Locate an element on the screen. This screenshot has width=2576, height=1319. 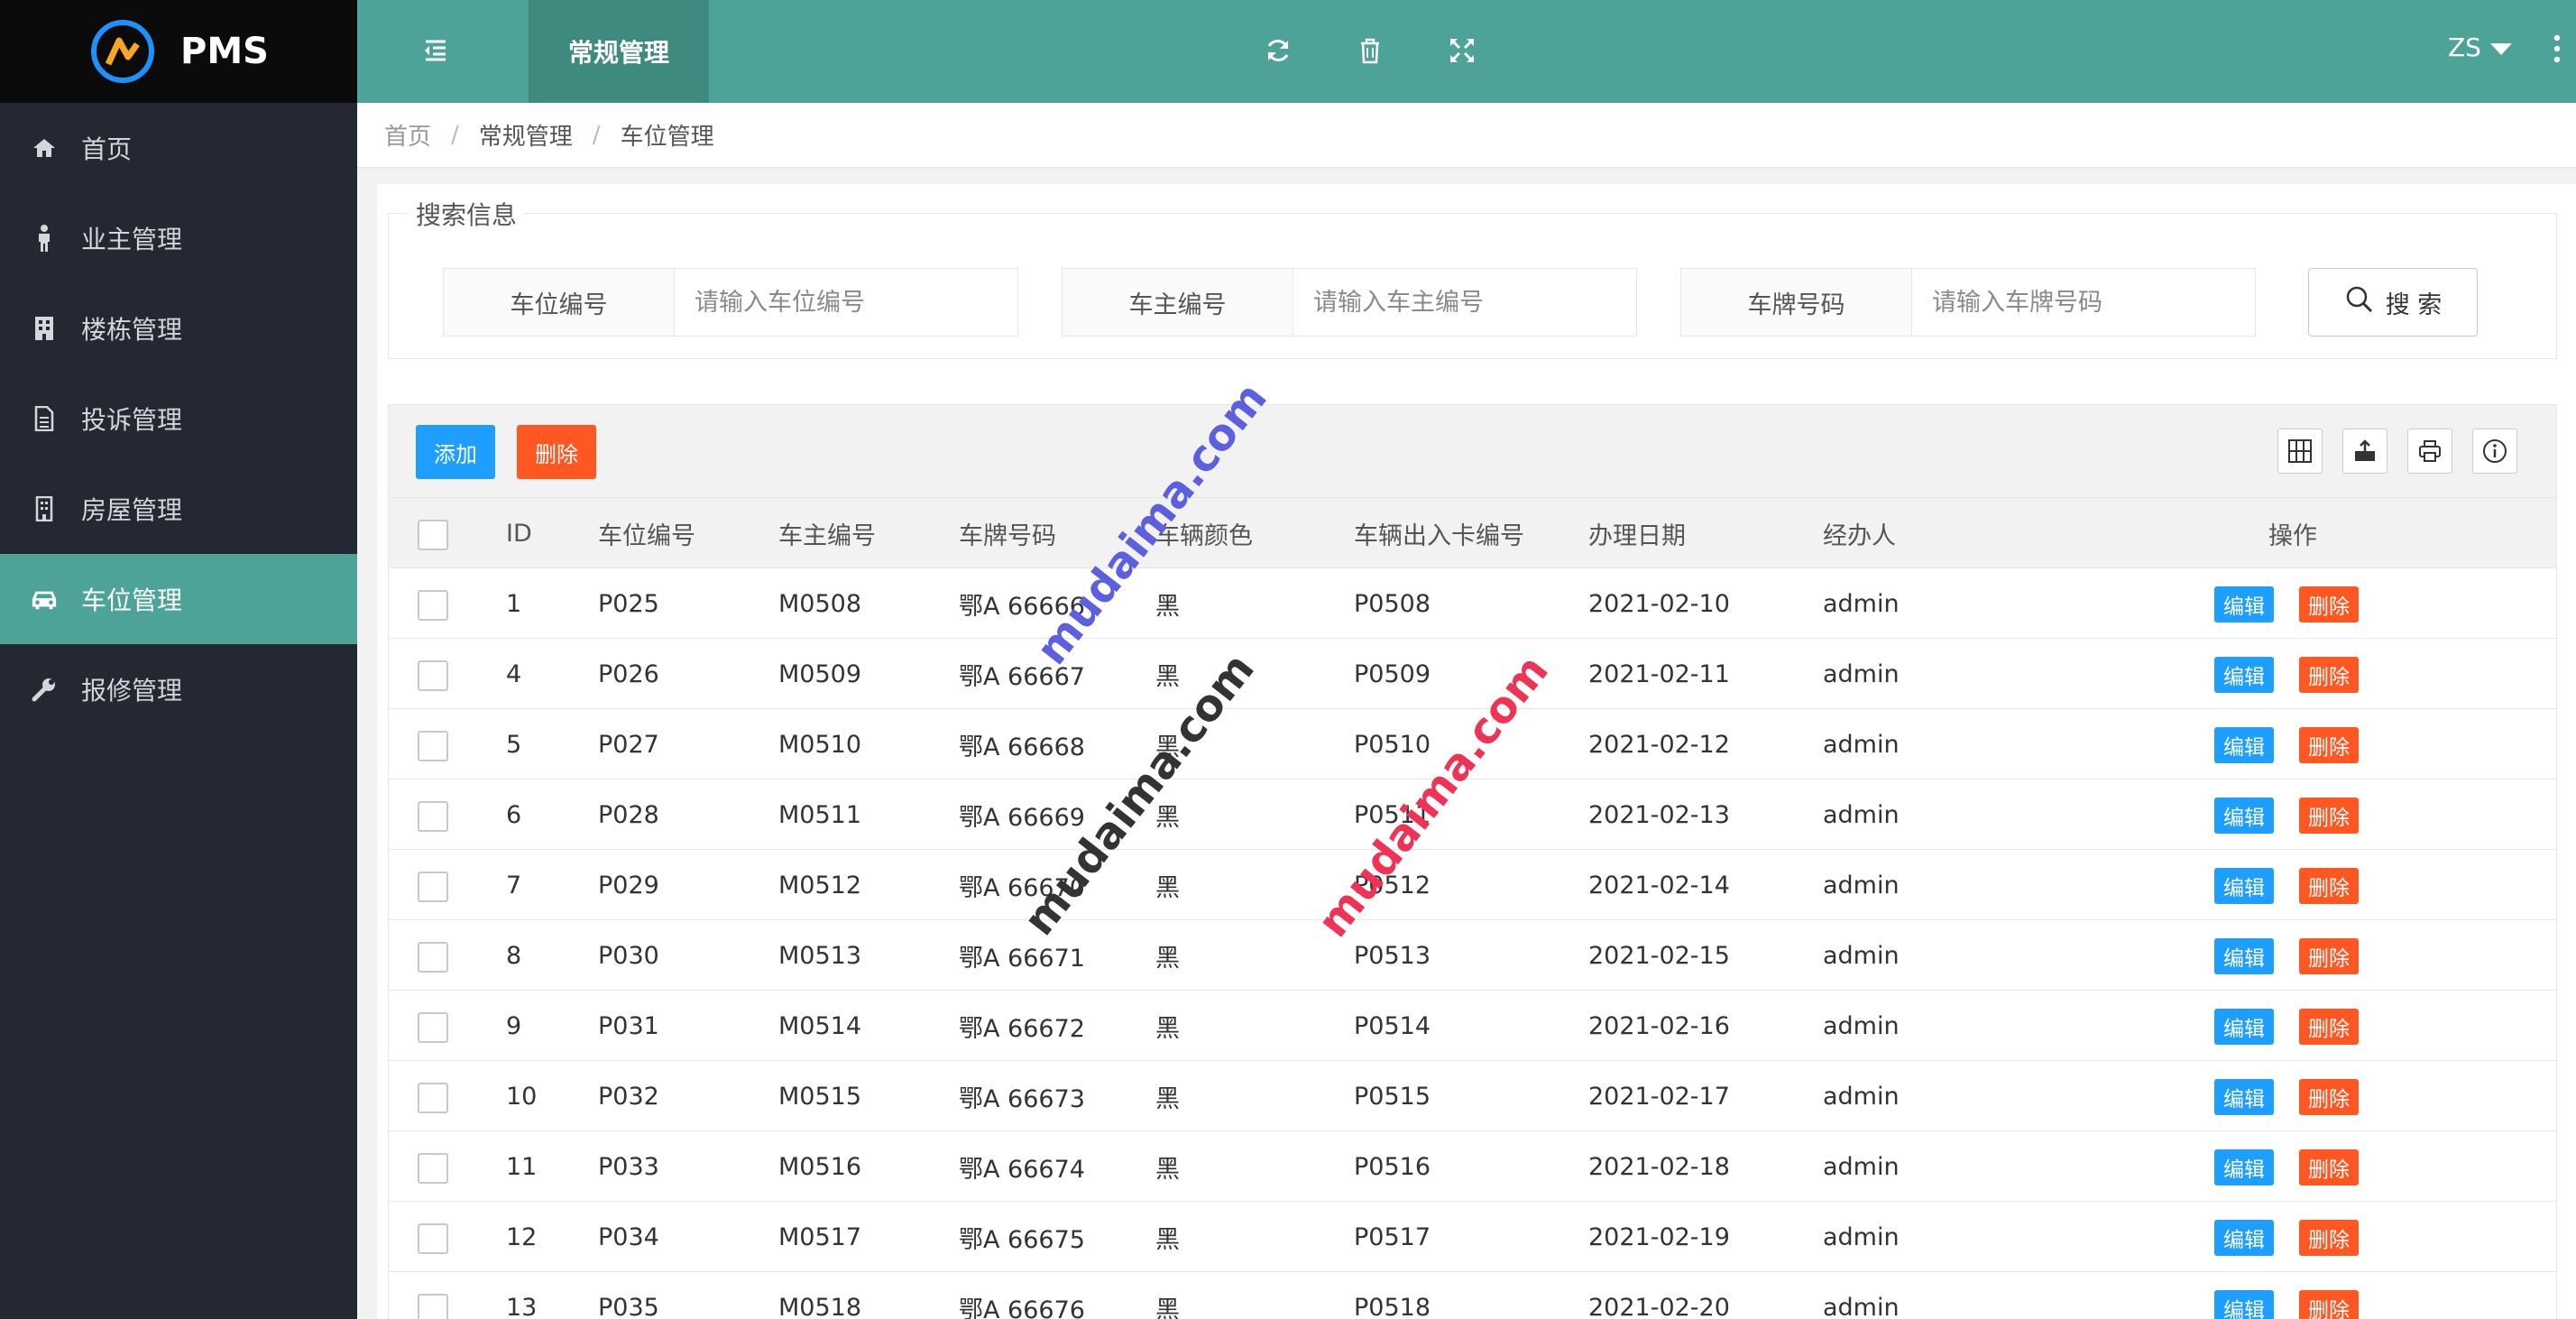
search-group-space-no: 车位编号 is located at coordinates (730, 302).